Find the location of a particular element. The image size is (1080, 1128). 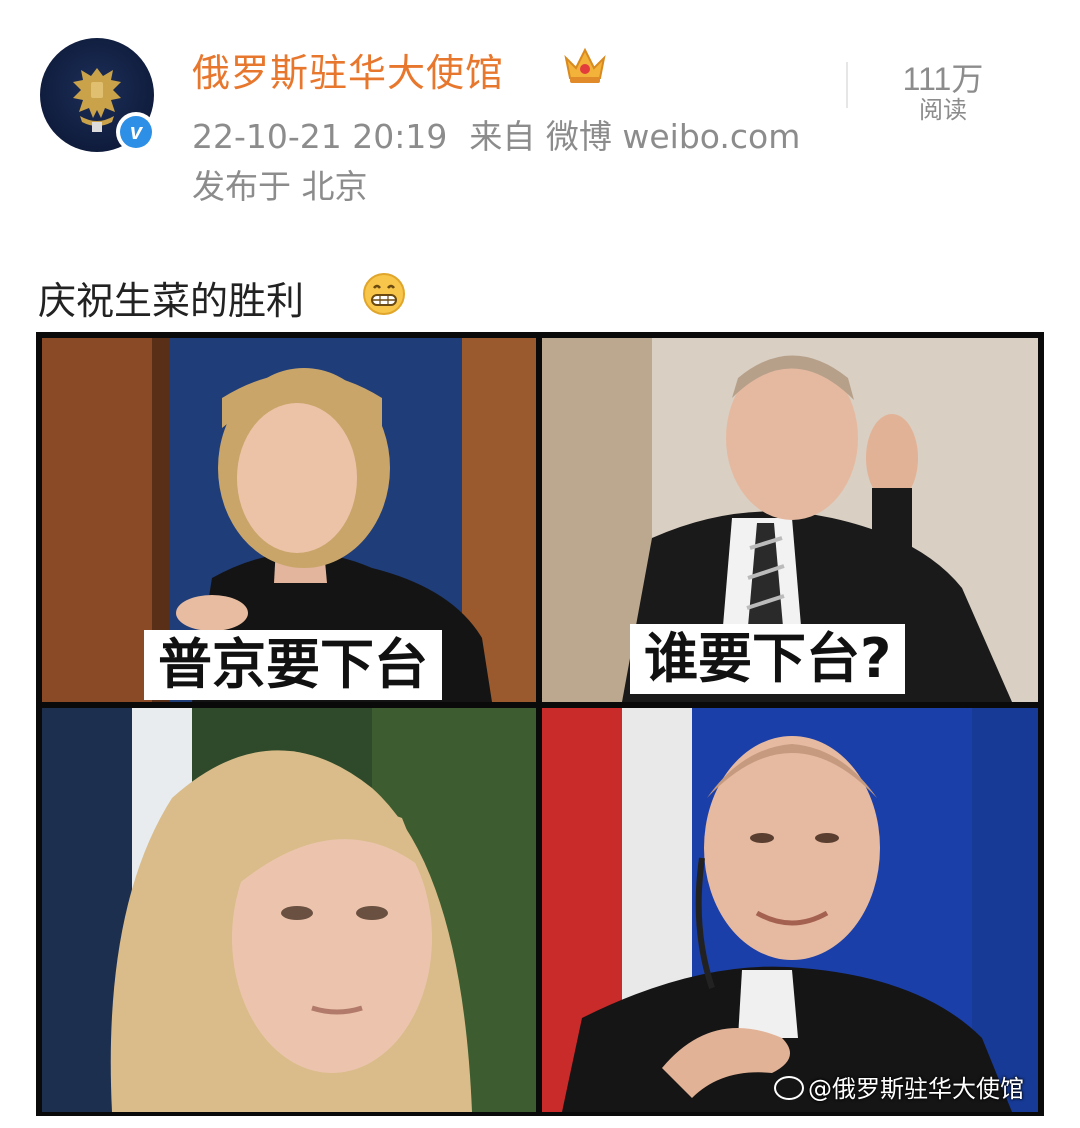

crown-icon is located at coordinates (585, 65).